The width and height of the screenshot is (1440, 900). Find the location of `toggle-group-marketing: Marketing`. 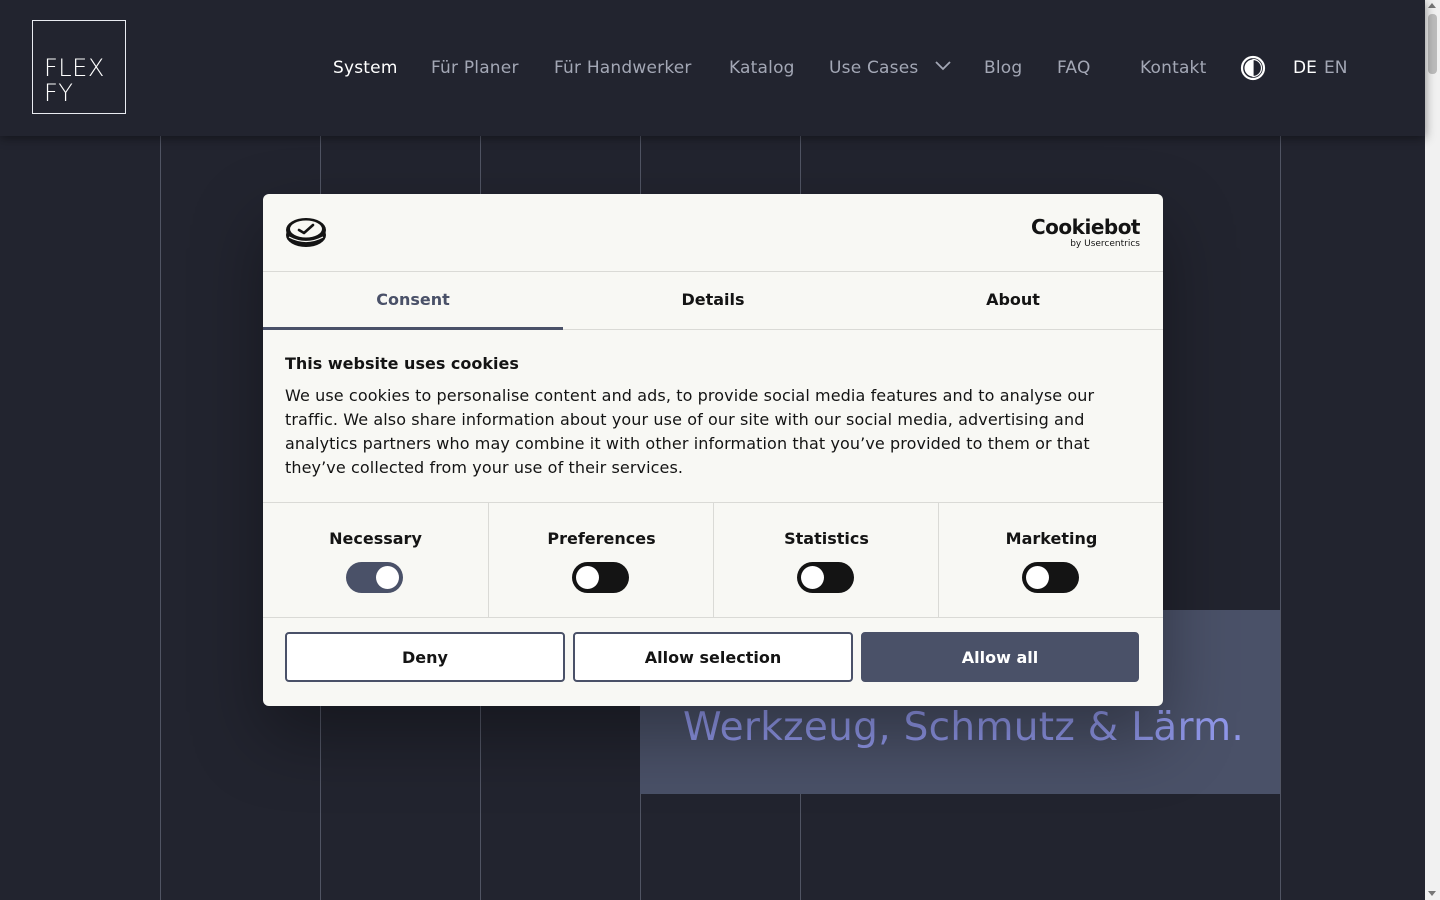

toggle-group-marketing: Marketing is located at coordinates (1051, 560).